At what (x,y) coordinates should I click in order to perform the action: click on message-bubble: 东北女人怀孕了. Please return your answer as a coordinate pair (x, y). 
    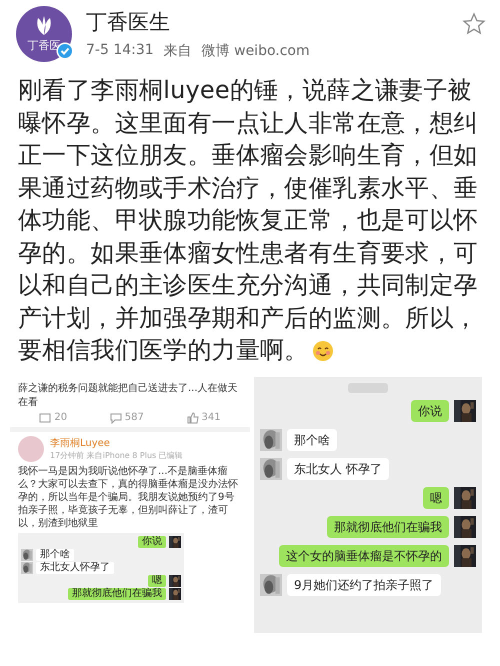
    Looking at the image, I should click on (75, 568).